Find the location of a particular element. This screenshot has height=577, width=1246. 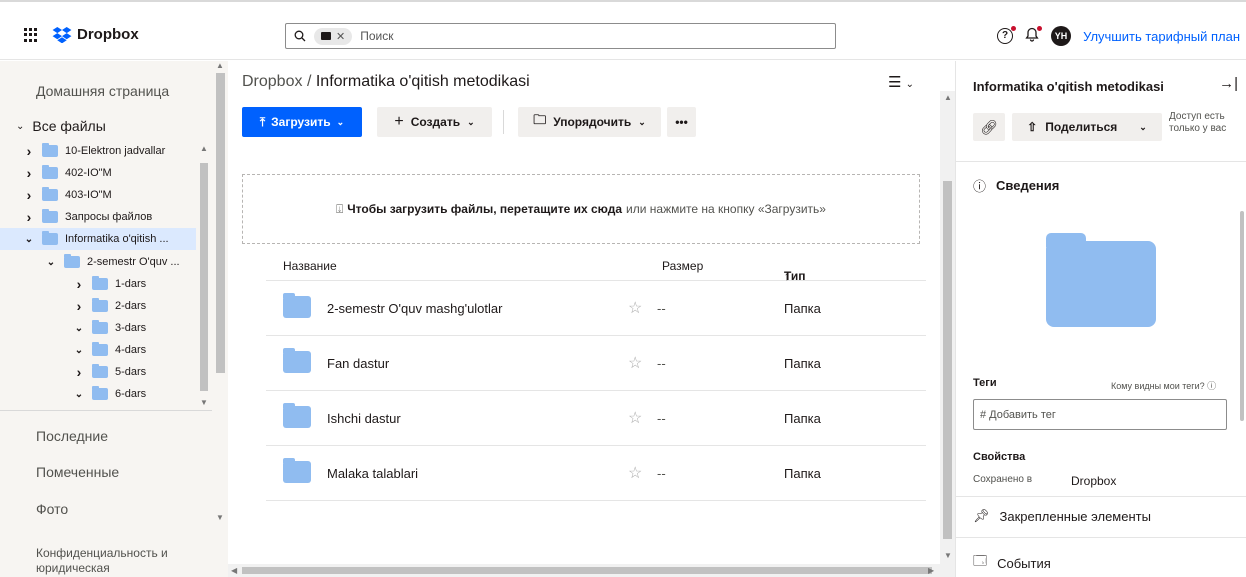

sidebar-item-starred: Помеченные is located at coordinates (77, 472).